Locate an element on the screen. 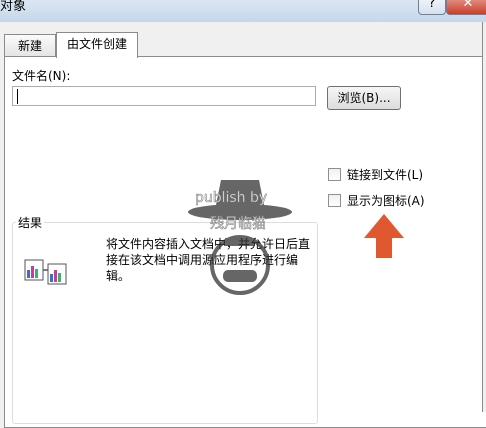 This screenshot has height=428, width=486. dialog-right-edge is located at coordinates (484, 217).